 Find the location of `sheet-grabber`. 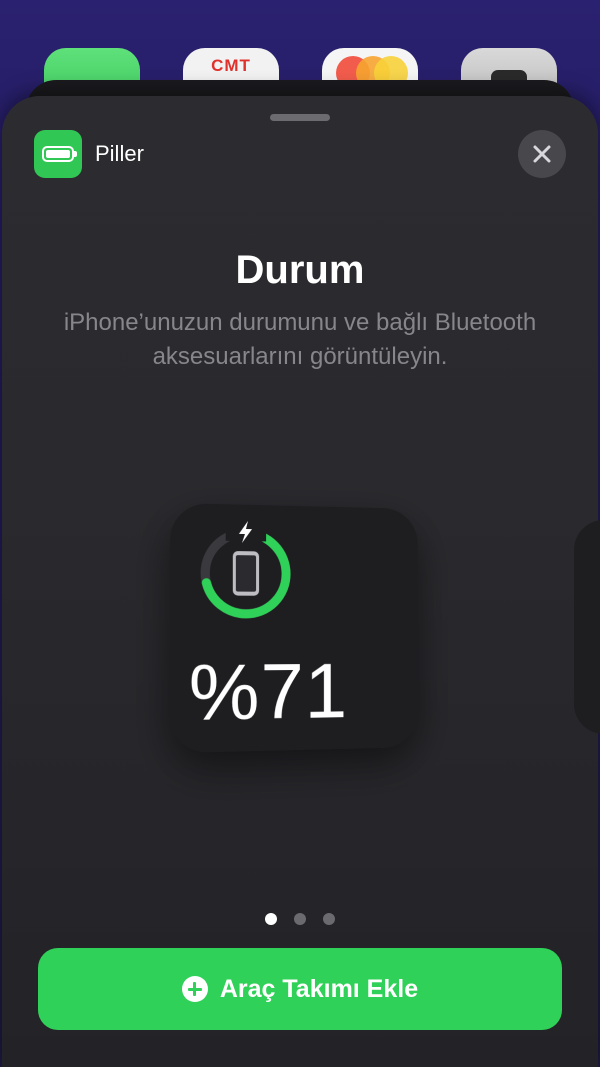

sheet-grabber is located at coordinates (300, 117).